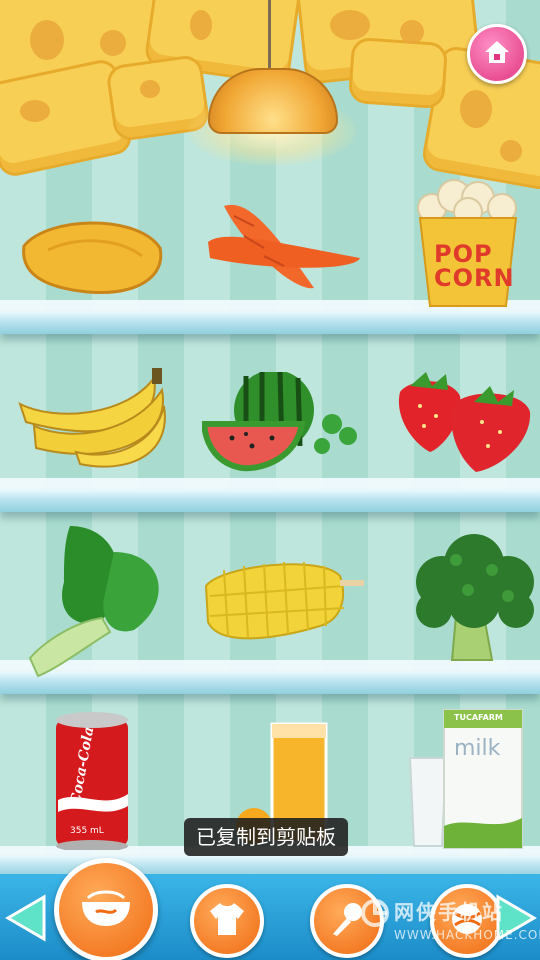 This screenshot has height=960, width=540. Describe the element at coordinates (465, 779) in the screenshot. I see `milk-carton-item: TUCAFARM milk` at that location.